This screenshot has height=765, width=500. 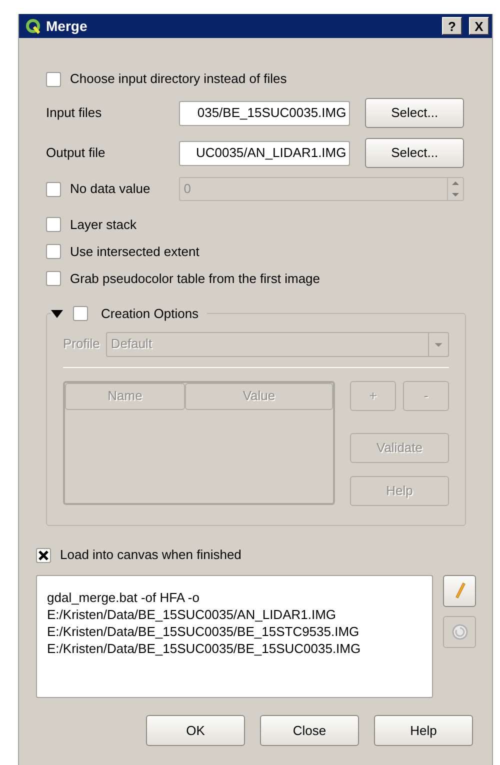 I want to click on title-help-button: ?, so click(x=452, y=26).